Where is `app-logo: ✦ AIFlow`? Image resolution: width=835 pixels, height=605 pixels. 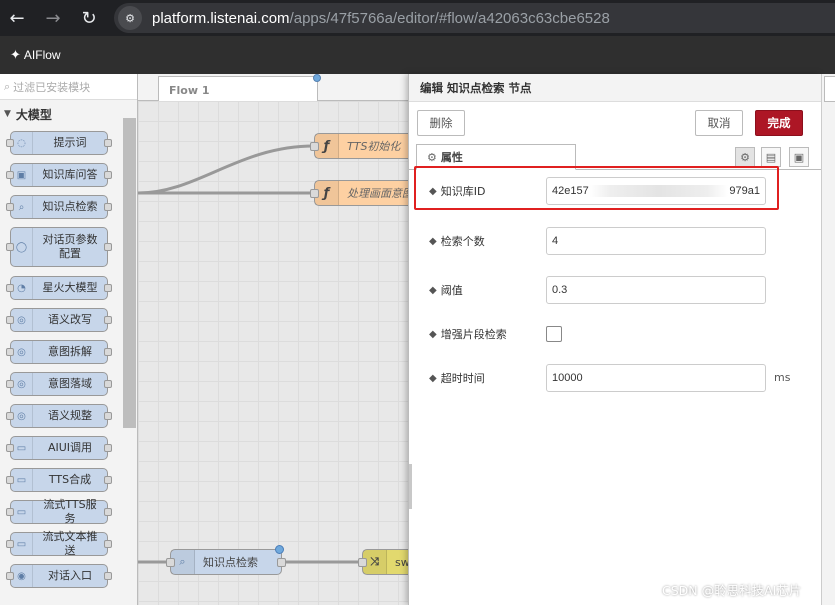
app-logo: ✦ AIFlow is located at coordinates (35, 54).